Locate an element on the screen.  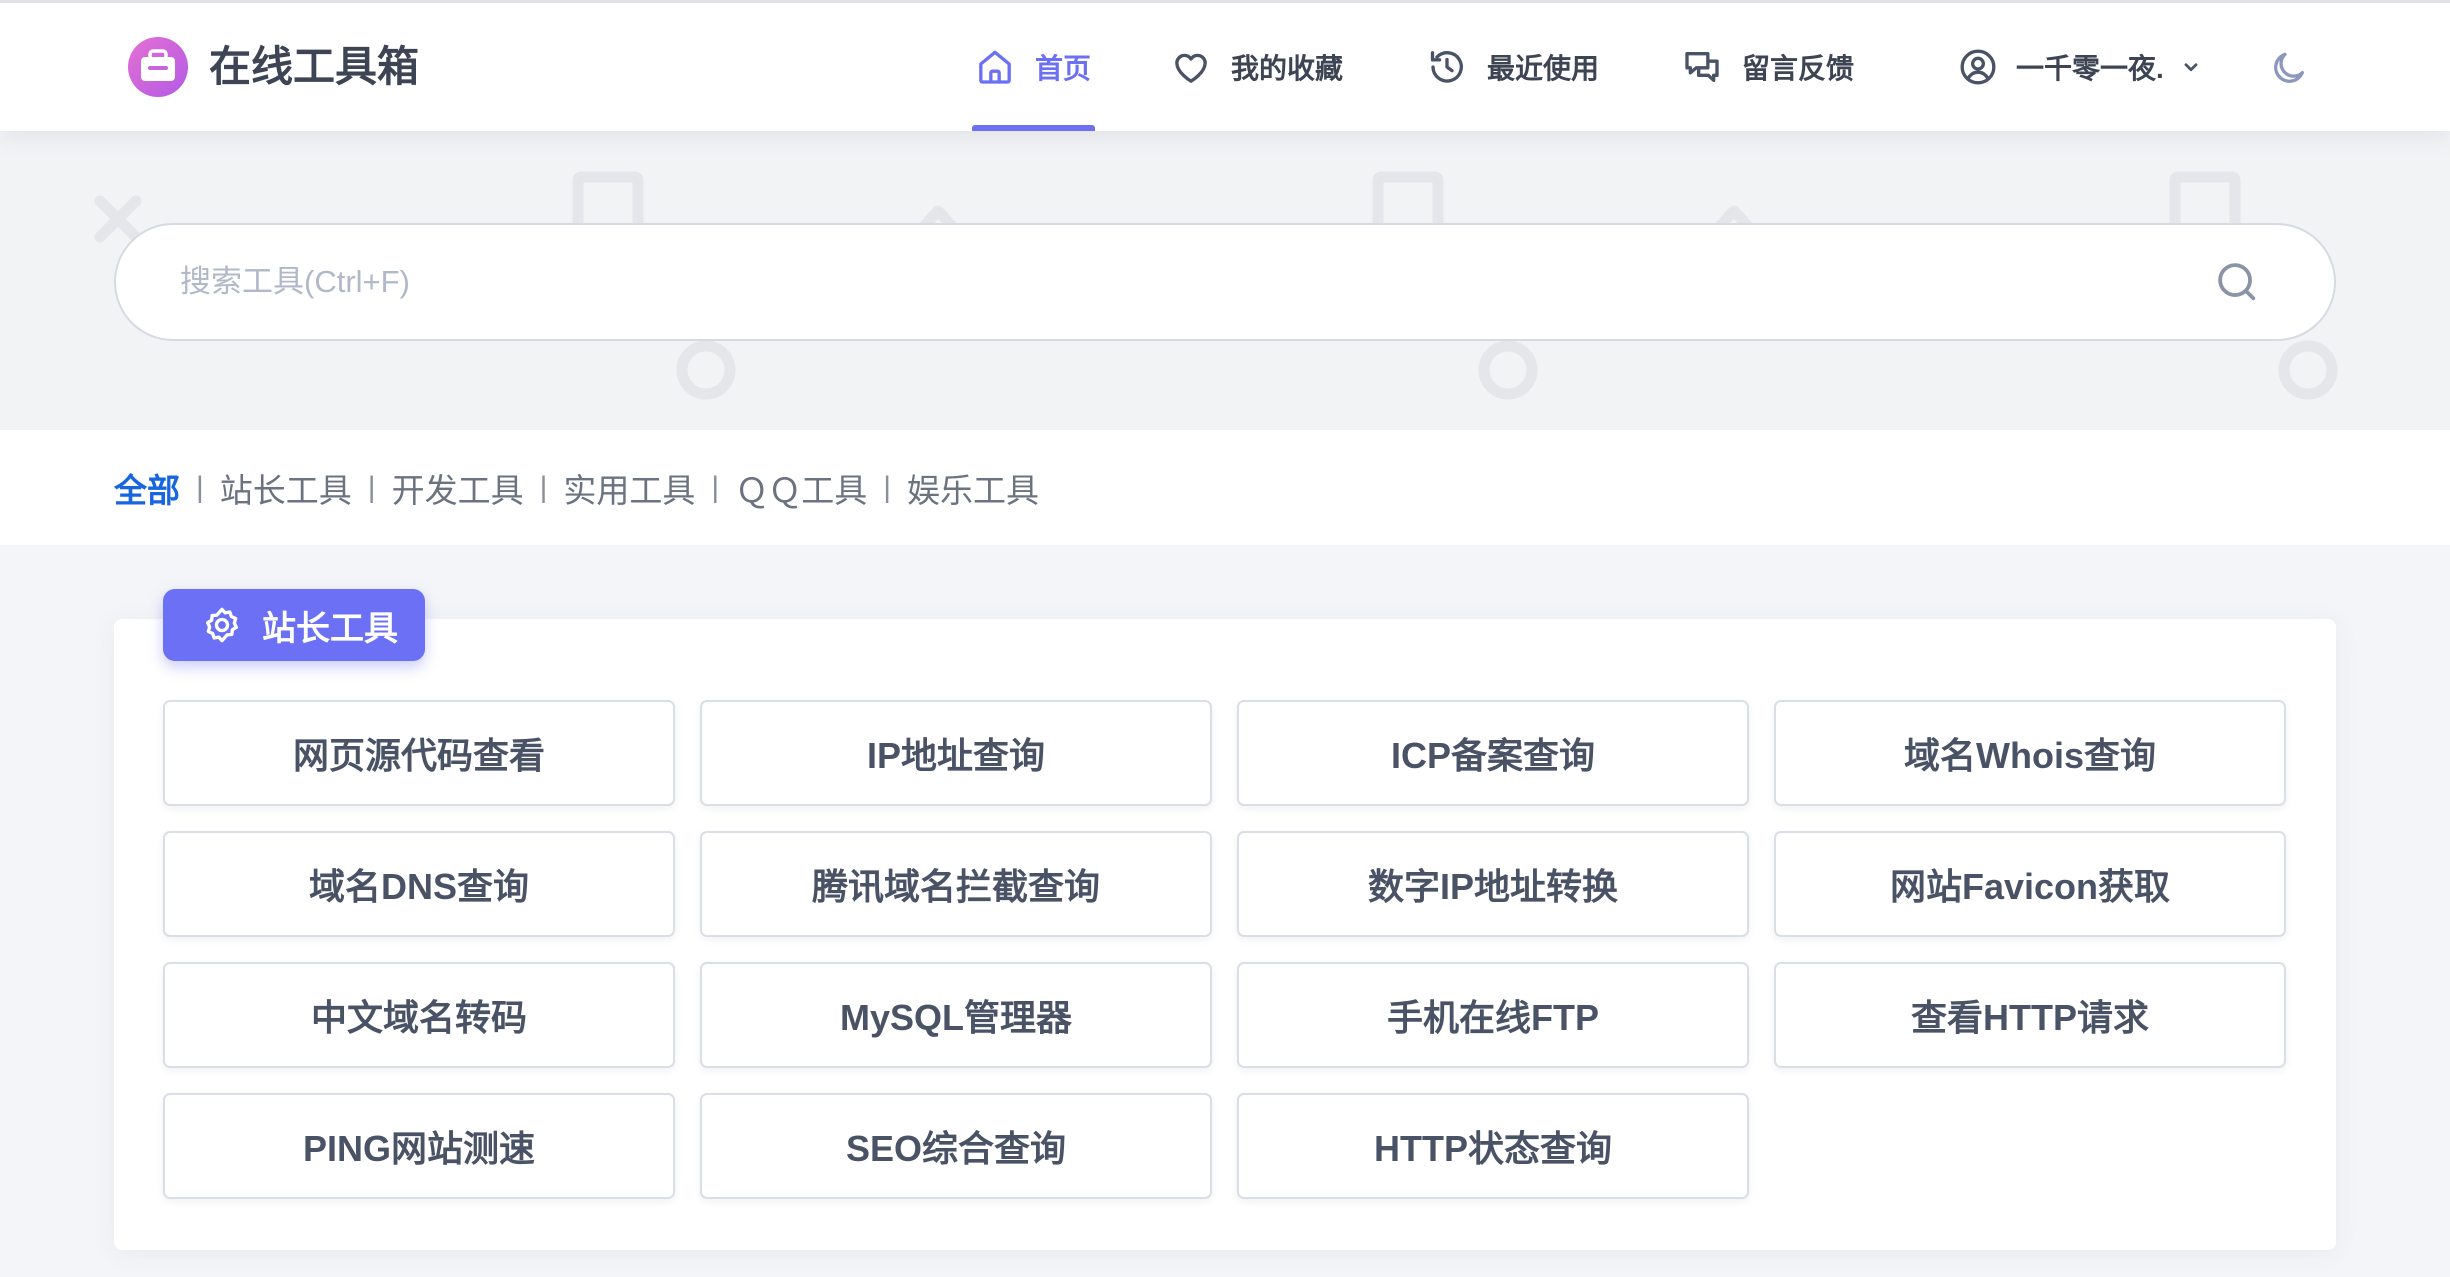
search-box is located at coordinates (1225, 282).